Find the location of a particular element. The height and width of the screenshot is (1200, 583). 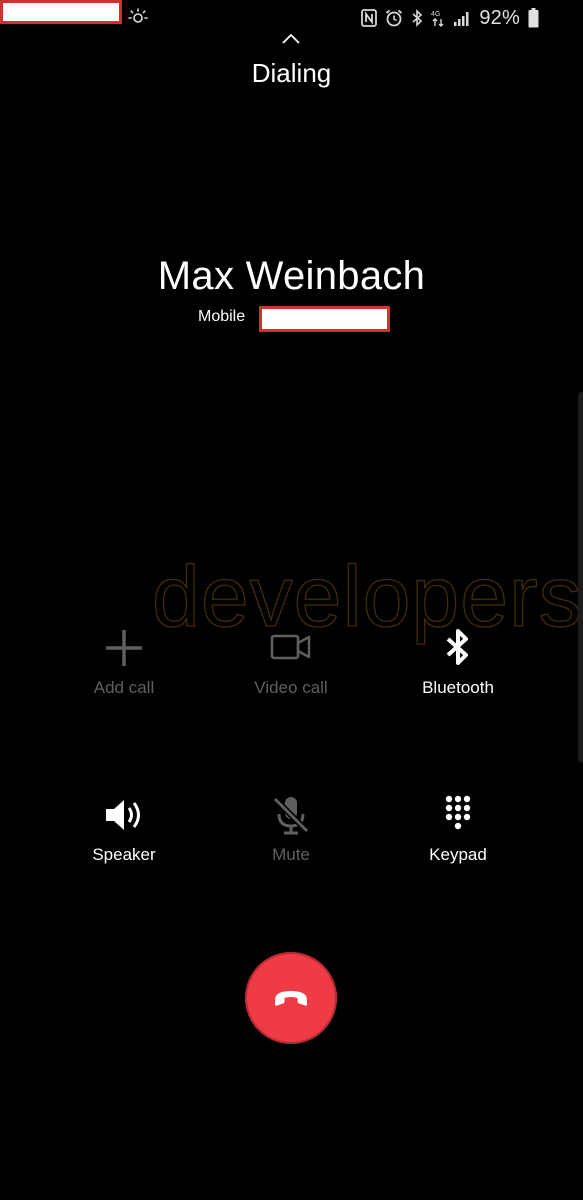

svg-text: 4G is located at coordinates (435, 14).